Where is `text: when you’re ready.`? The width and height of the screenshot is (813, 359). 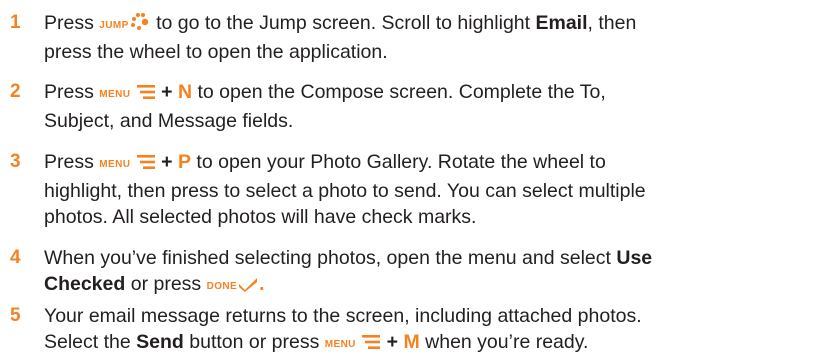
text: when you’re ready. is located at coordinates (507, 342).